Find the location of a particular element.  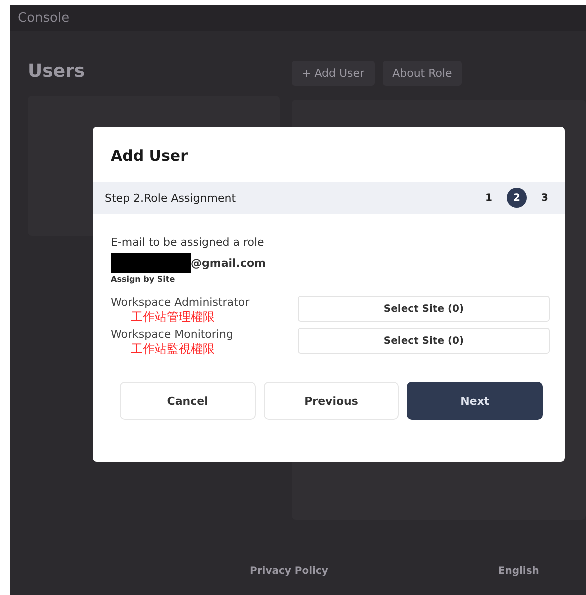

dialog-button: Previous is located at coordinates (332, 401).